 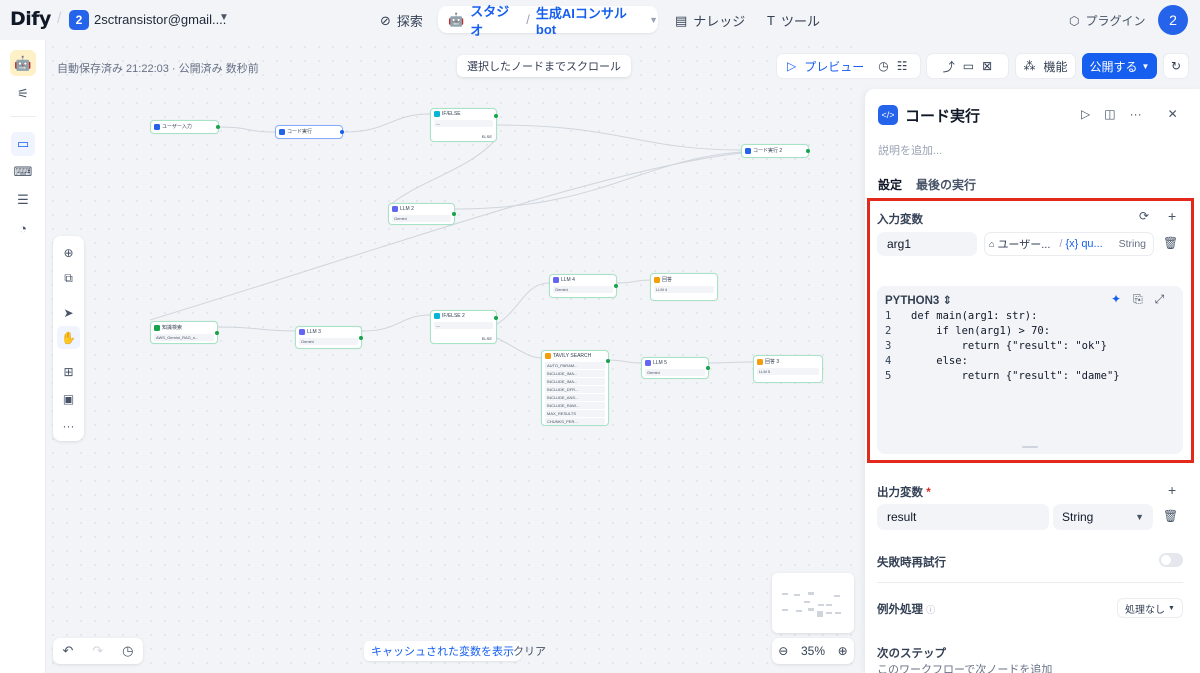 What do you see at coordinates (68, 371) in the screenshot?
I see `layout-icon: ⊞` at bounding box center [68, 371].